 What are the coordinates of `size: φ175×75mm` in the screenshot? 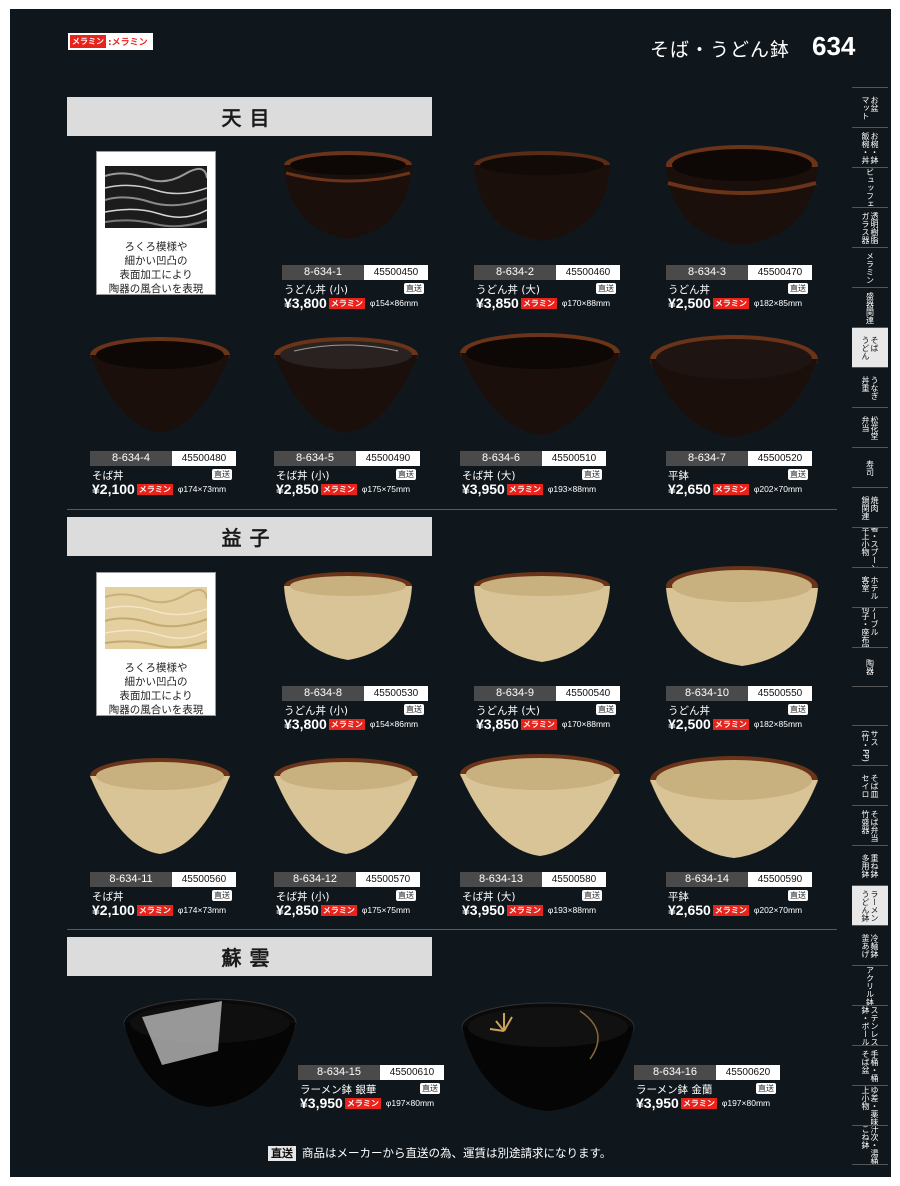 It's located at (386, 489).